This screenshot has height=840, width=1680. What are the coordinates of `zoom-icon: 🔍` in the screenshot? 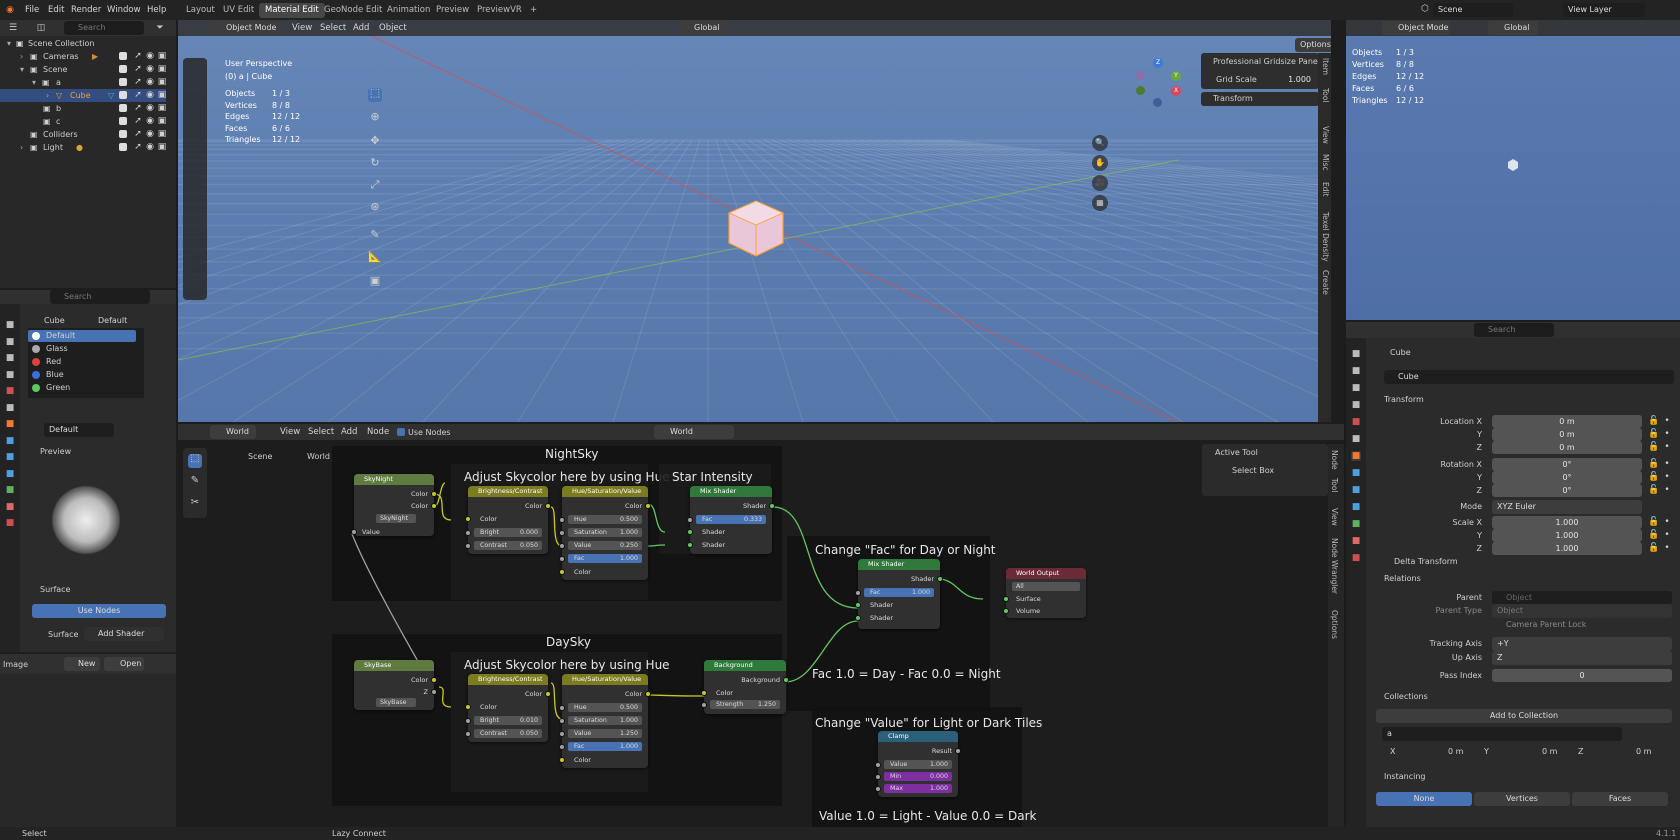 It's located at (1100, 143).